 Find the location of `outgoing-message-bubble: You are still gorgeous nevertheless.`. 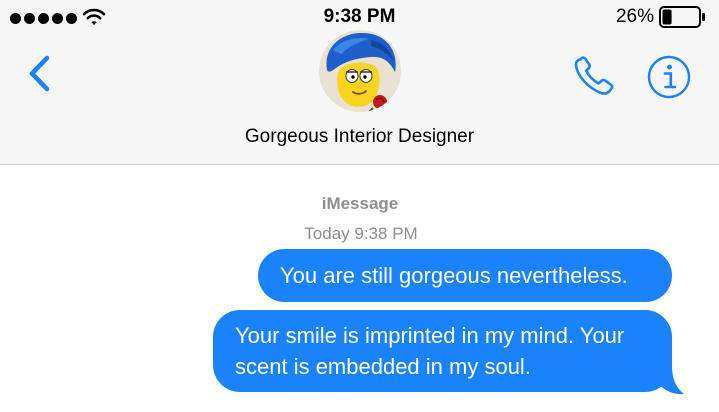

outgoing-message-bubble: You are still gorgeous nevertheless. is located at coordinates (465, 275).